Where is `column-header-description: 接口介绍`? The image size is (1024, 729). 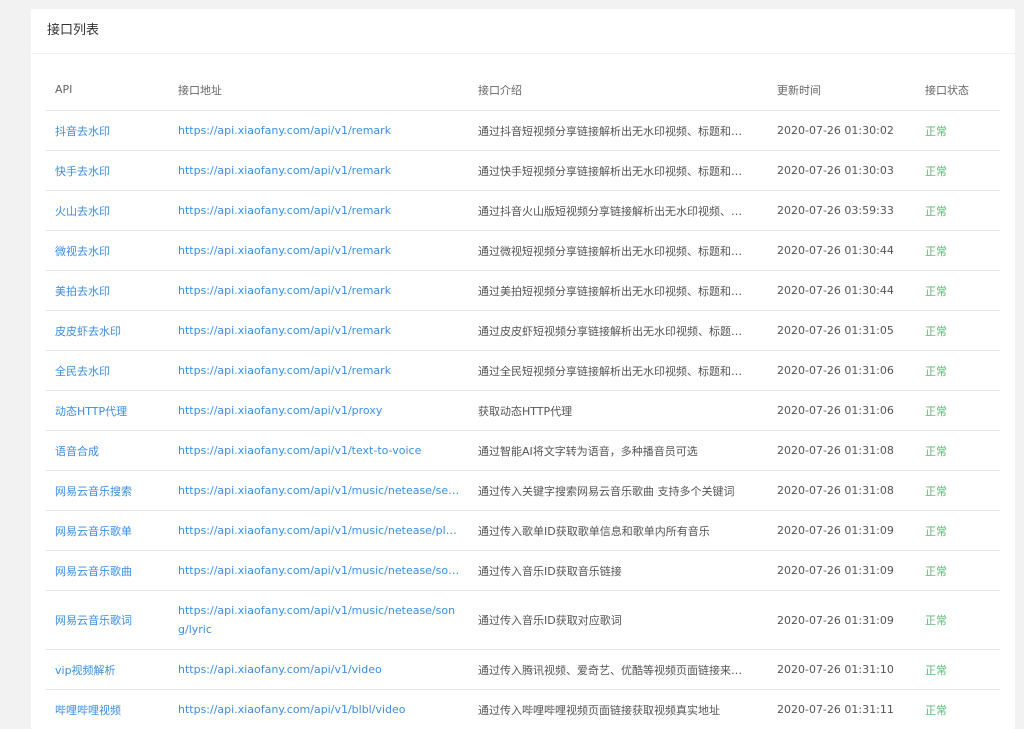
column-header-description: 接口介绍 is located at coordinates (618, 90).